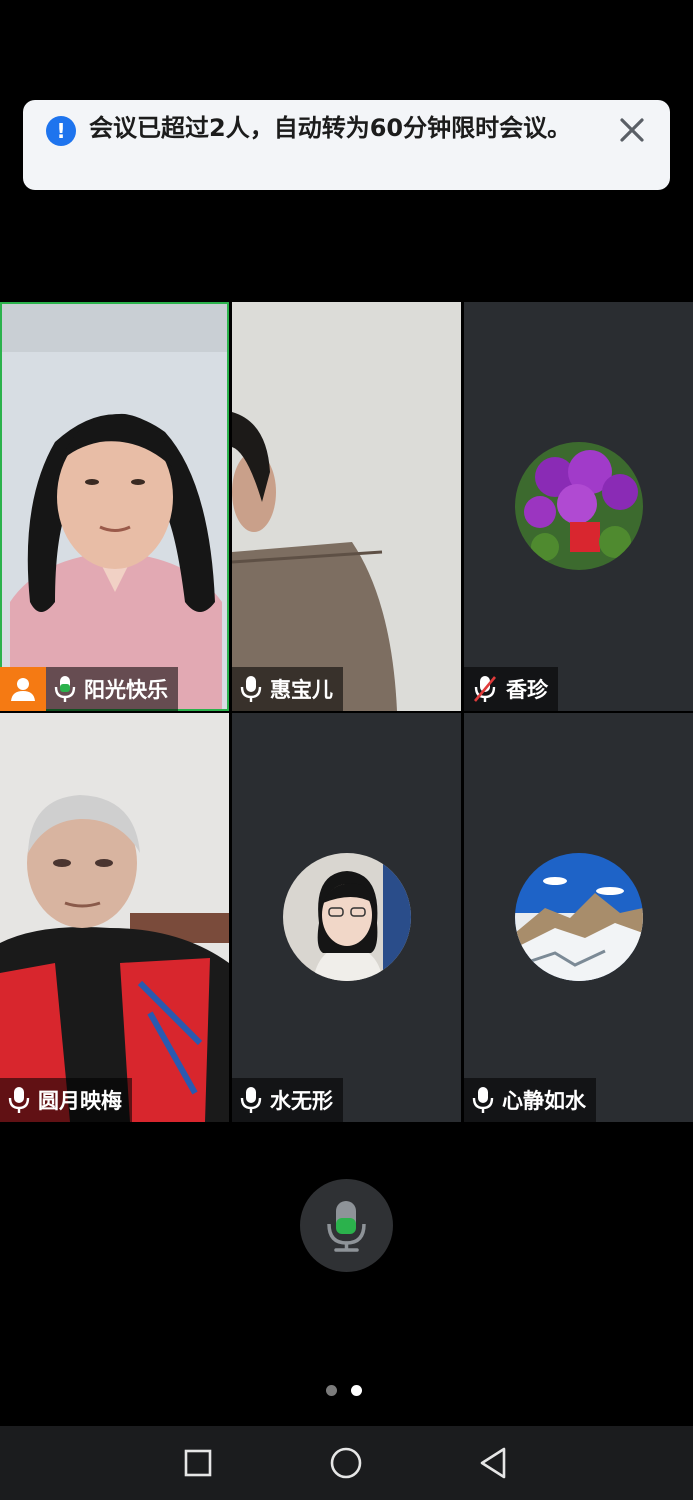 The width and height of the screenshot is (693, 1500). I want to click on participant-label: 水无形, so click(287, 1100).